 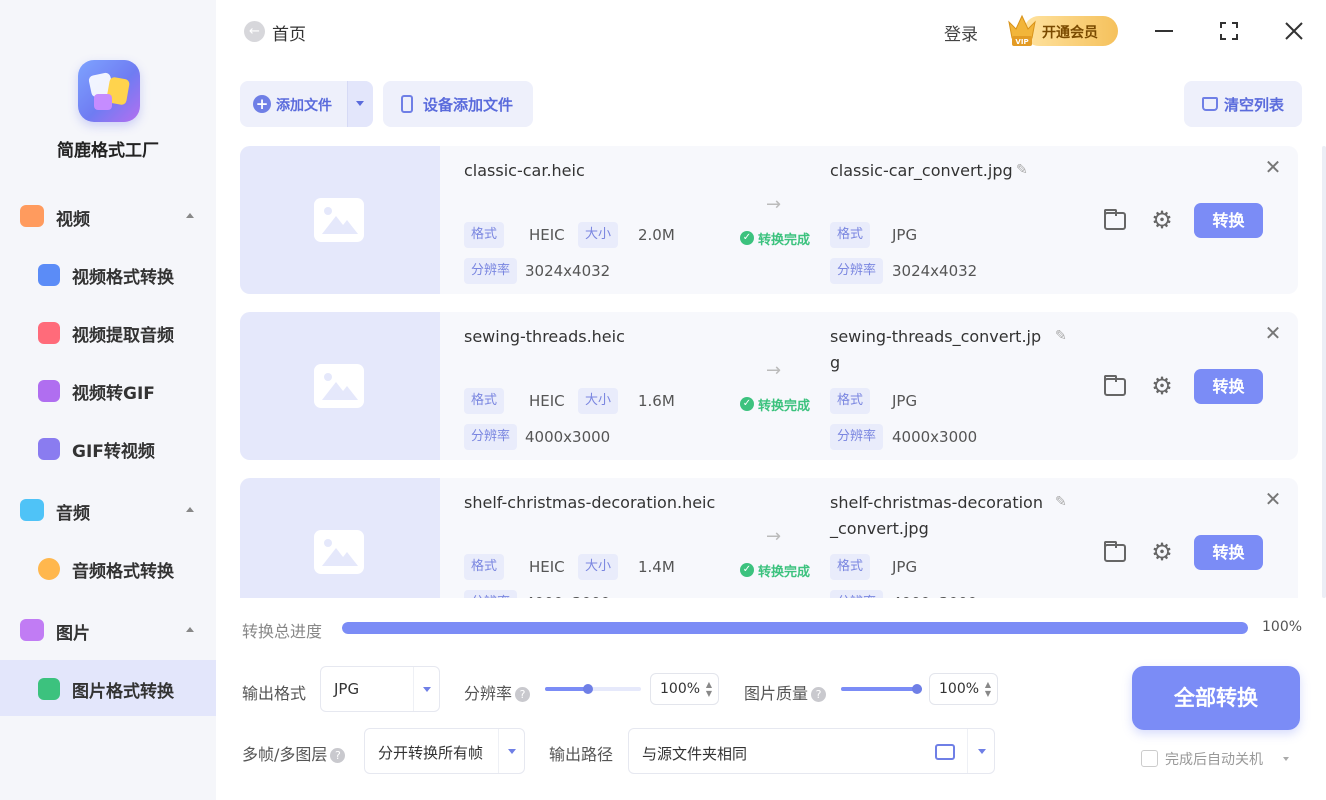 What do you see at coordinates (380, 689) in the screenshot?
I see `output-format-select: JPG` at bounding box center [380, 689].